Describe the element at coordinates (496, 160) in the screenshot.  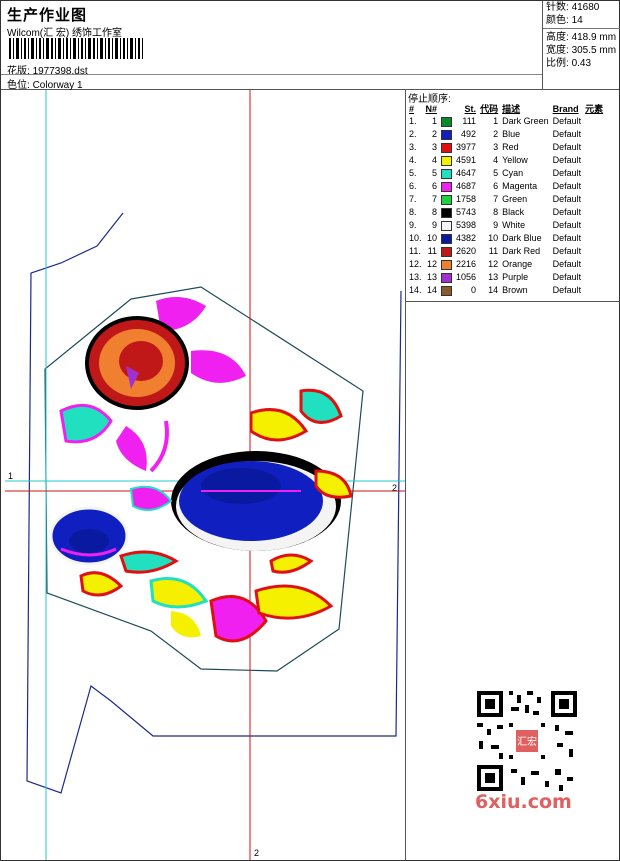
I see `row-code: 4` at that location.